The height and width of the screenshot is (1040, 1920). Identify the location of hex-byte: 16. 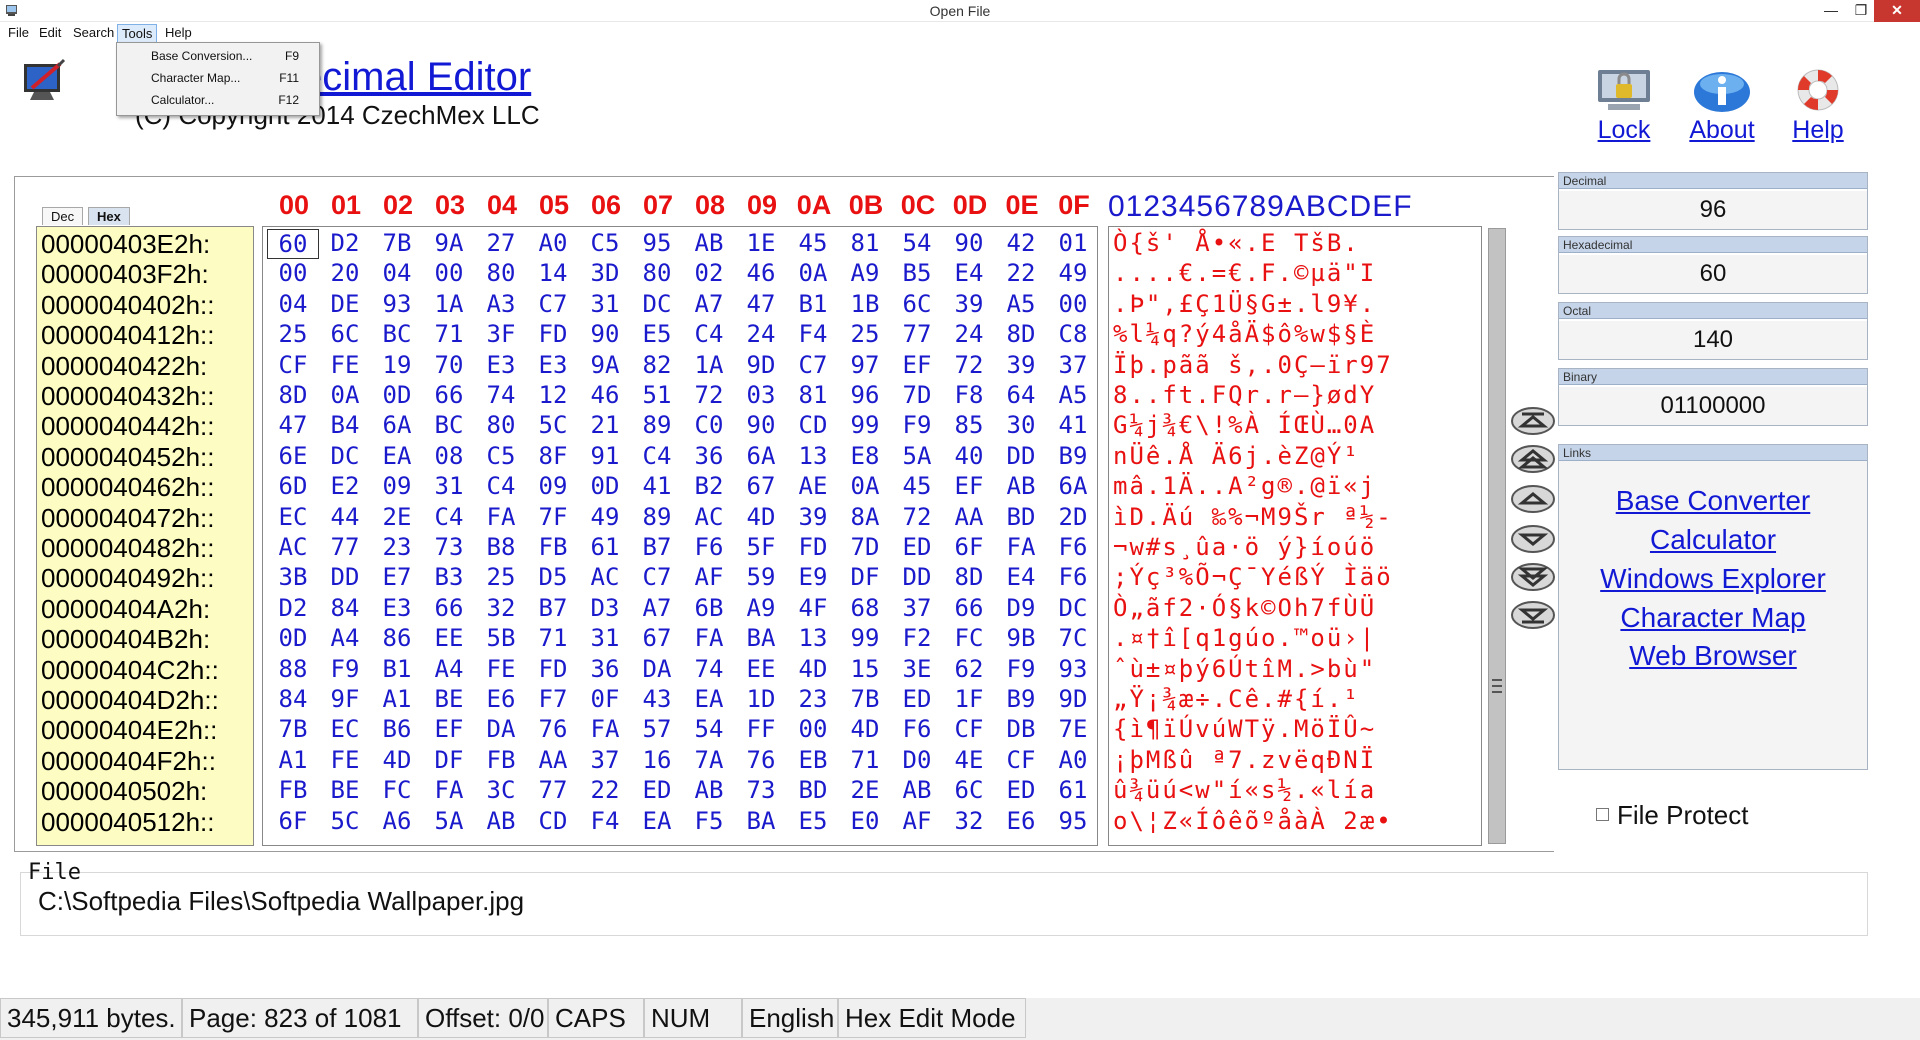
(657, 760).